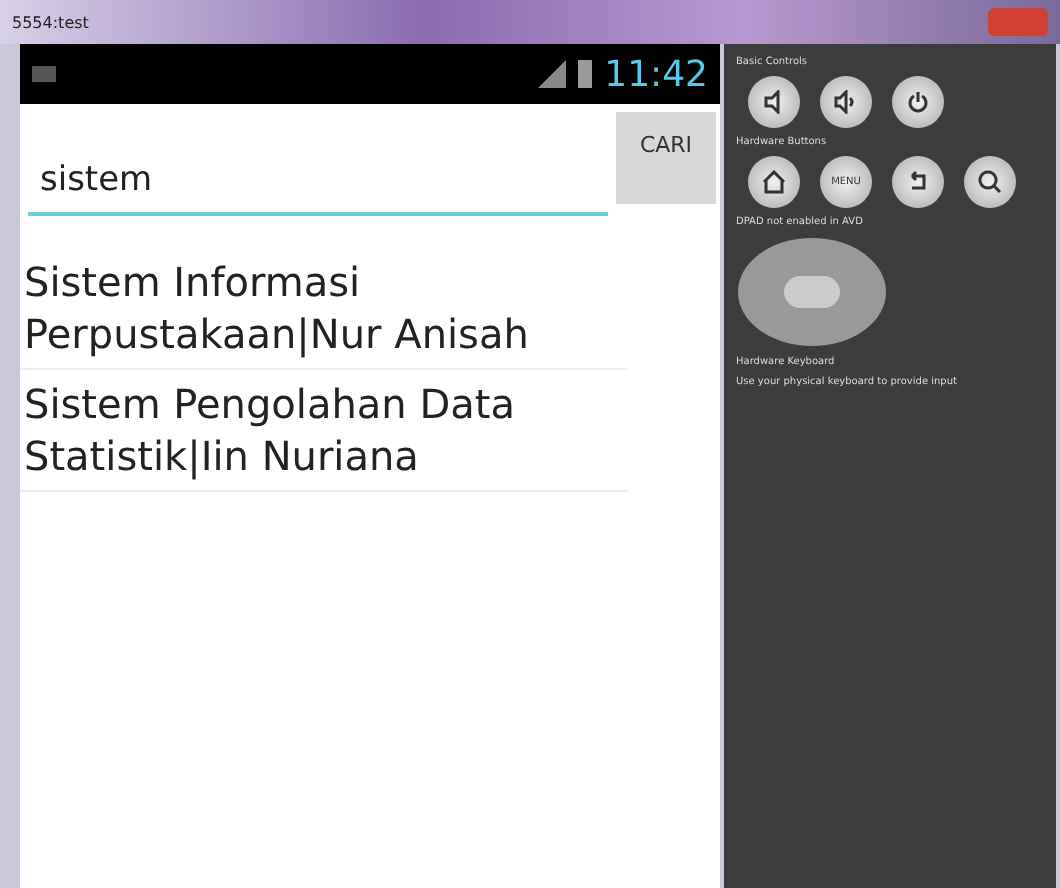  I want to click on status-time: 11:42, so click(656, 74).